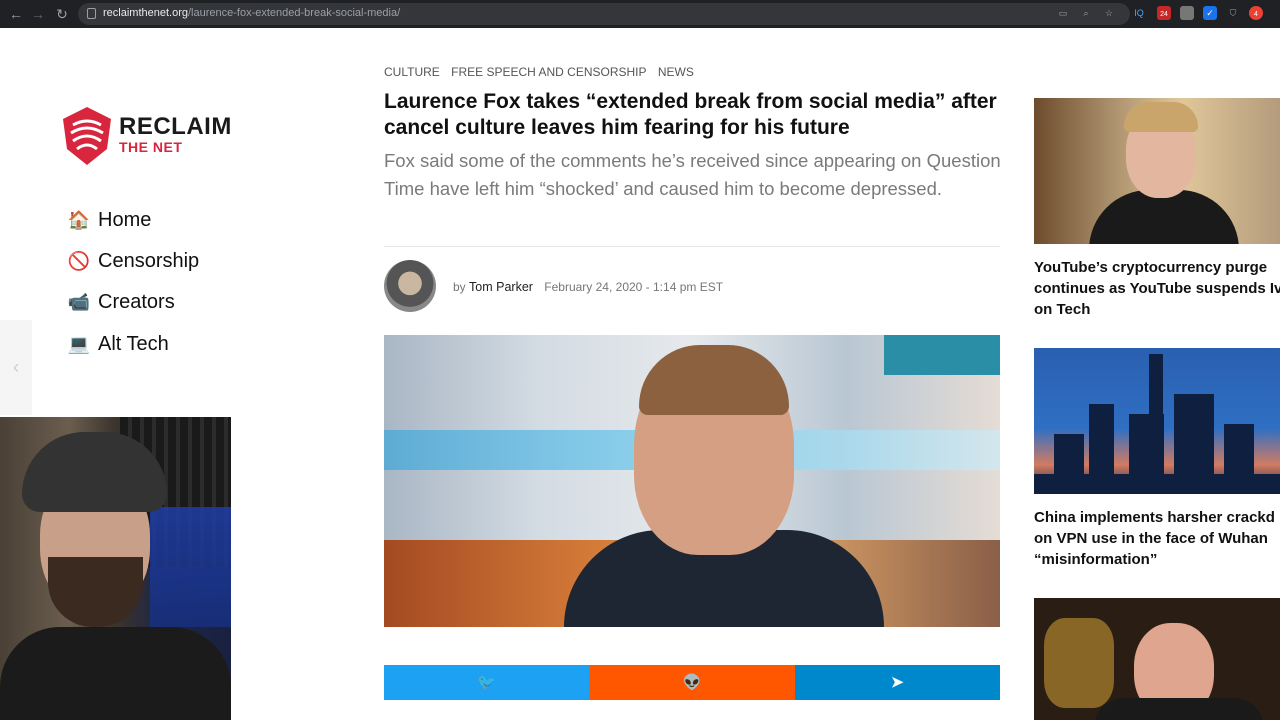 This screenshot has width=1280, height=720. I want to click on category-link: News, so click(676, 72).